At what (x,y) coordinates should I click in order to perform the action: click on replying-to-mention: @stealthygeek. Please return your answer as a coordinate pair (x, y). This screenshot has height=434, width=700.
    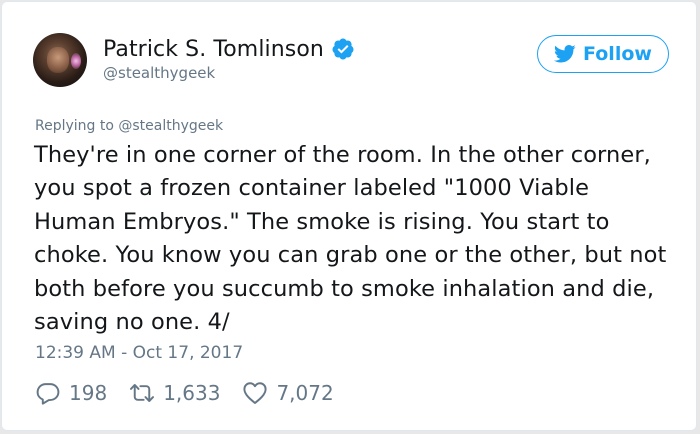
    Looking at the image, I should click on (170, 126).